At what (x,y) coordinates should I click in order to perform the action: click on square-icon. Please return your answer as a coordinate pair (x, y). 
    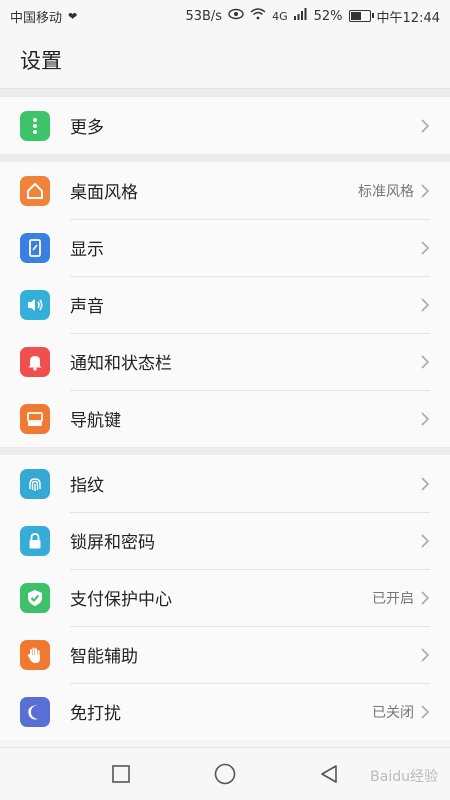
    Looking at the image, I should click on (121, 774).